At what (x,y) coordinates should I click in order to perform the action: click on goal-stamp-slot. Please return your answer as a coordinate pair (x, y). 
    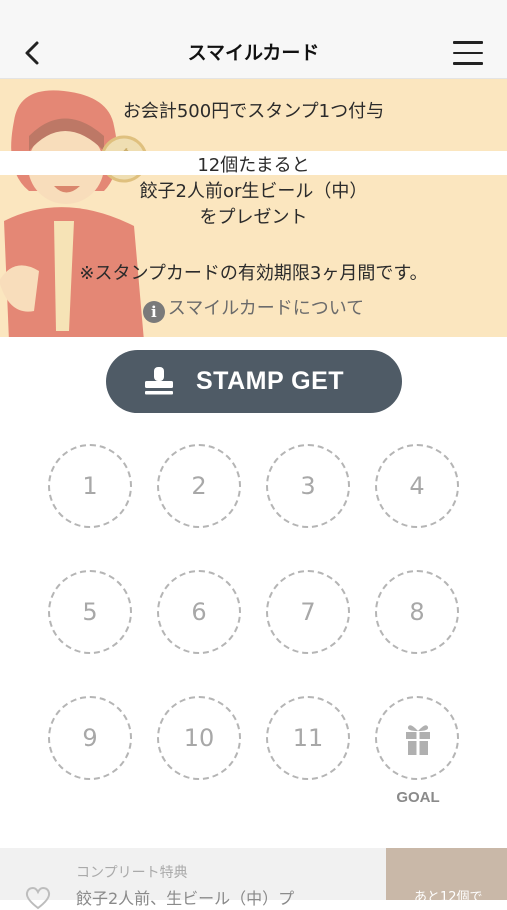
    Looking at the image, I should click on (417, 738).